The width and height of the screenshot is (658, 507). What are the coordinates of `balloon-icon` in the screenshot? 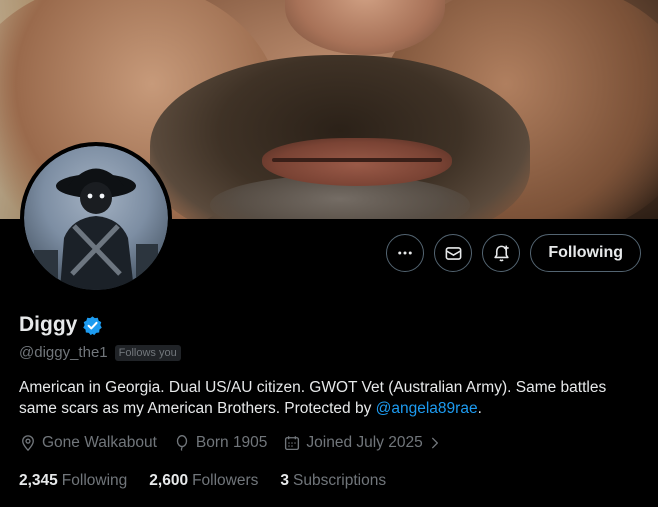 It's located at (182, 443).